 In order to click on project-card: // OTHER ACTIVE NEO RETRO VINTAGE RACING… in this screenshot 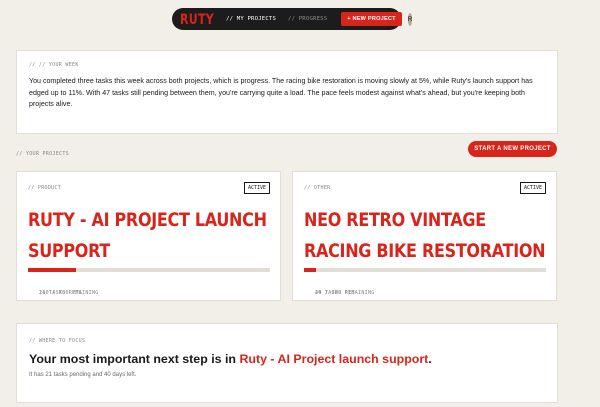, I will do `click(424, 236)`.